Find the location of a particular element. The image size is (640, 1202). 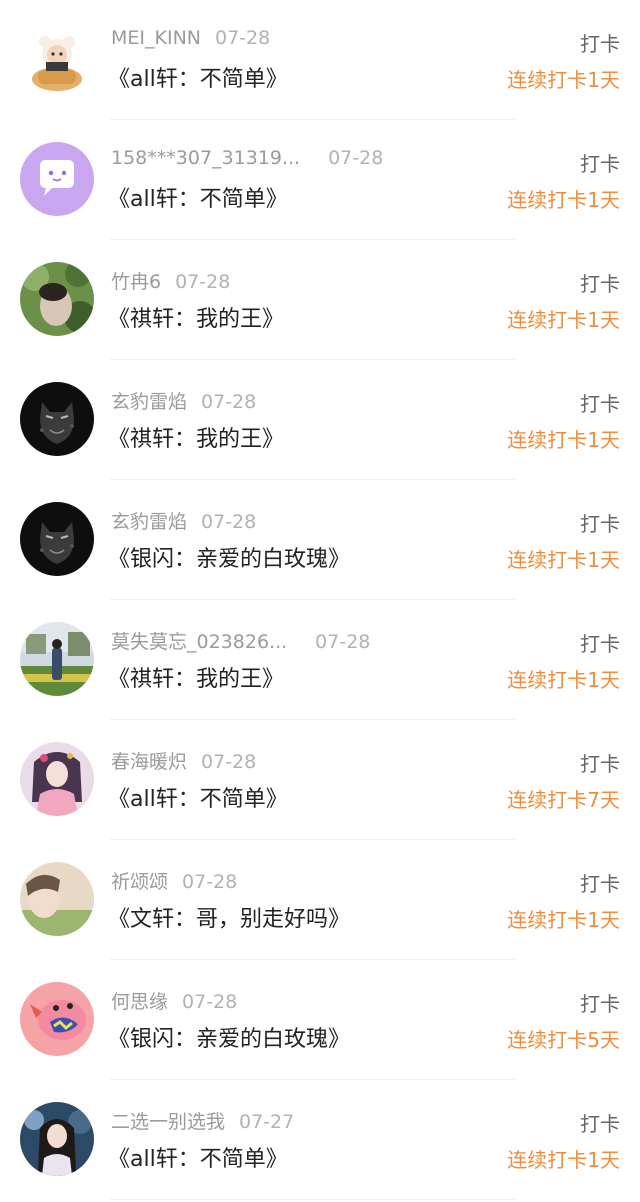

checkin-row: 竹冉6 07-28 《祺轩：我的王》 打卡 连续打卡1天 is located at coordinates (320, 300).